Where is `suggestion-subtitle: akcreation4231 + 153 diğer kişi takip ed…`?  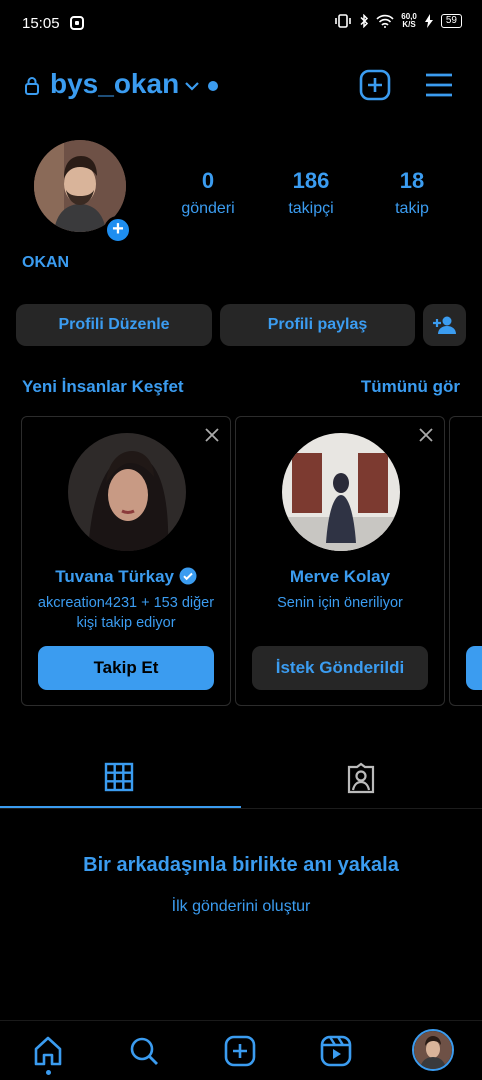 suggestion-subtitle: akcreation4231 + 153 diğer kişi takip ed… is located at coordinates (126, 613).